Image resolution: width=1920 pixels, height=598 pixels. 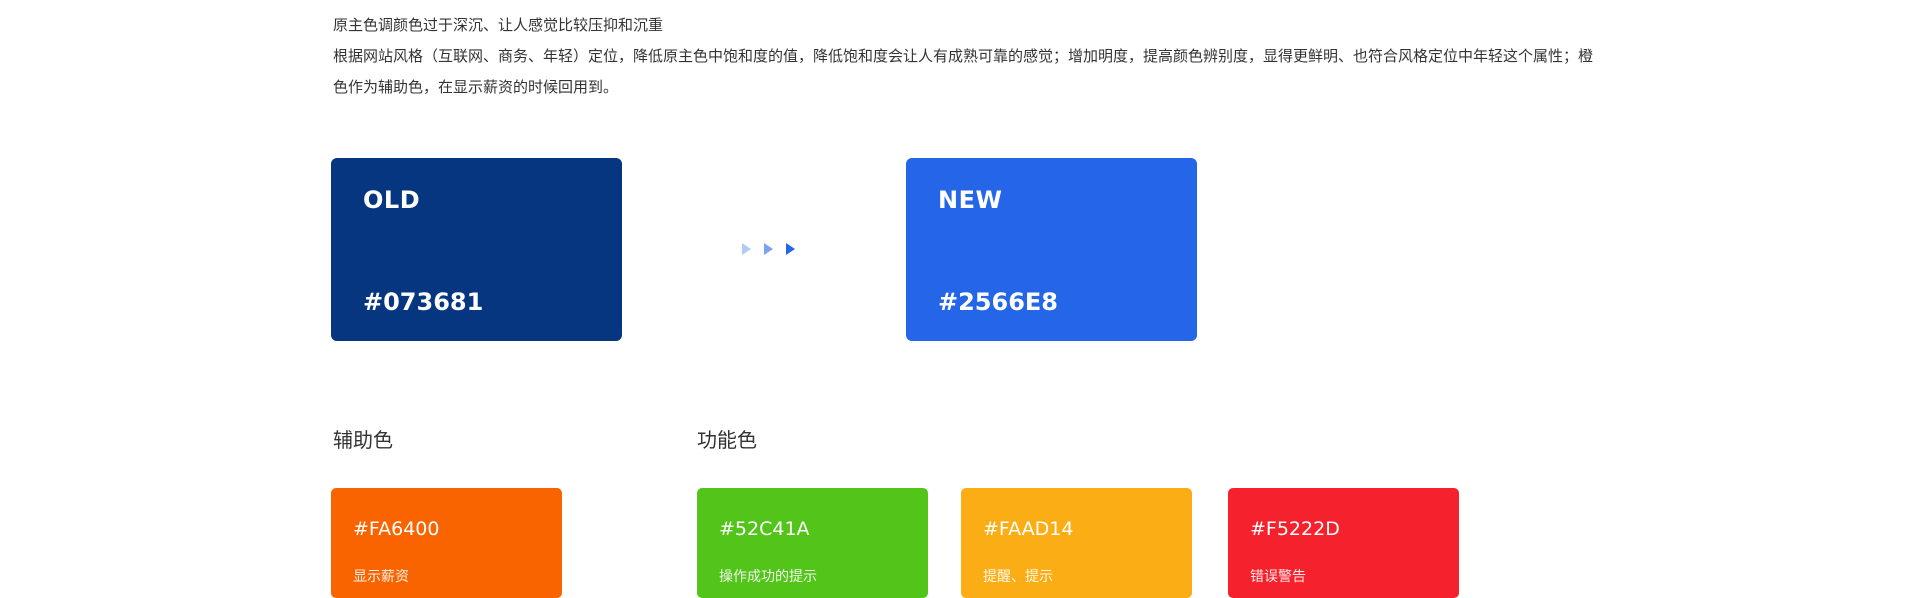 I want to click on new-label: NEW, so click(x=970, y=200).